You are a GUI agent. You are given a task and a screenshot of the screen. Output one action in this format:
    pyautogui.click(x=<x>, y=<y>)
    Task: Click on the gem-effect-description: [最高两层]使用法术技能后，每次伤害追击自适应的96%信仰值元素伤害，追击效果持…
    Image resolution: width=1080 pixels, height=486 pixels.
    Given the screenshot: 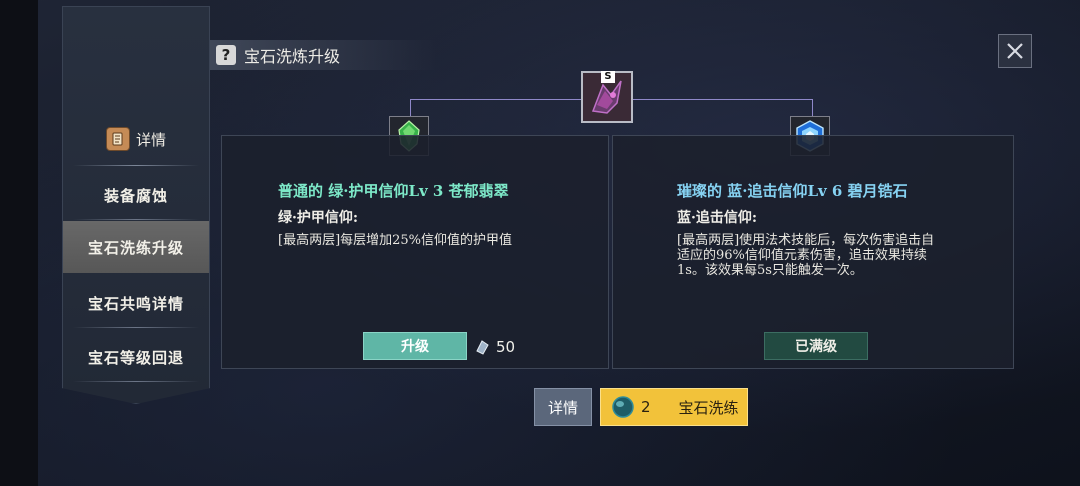 What is the action you would take?
    pyautogui.click(x=806, y=255)
    